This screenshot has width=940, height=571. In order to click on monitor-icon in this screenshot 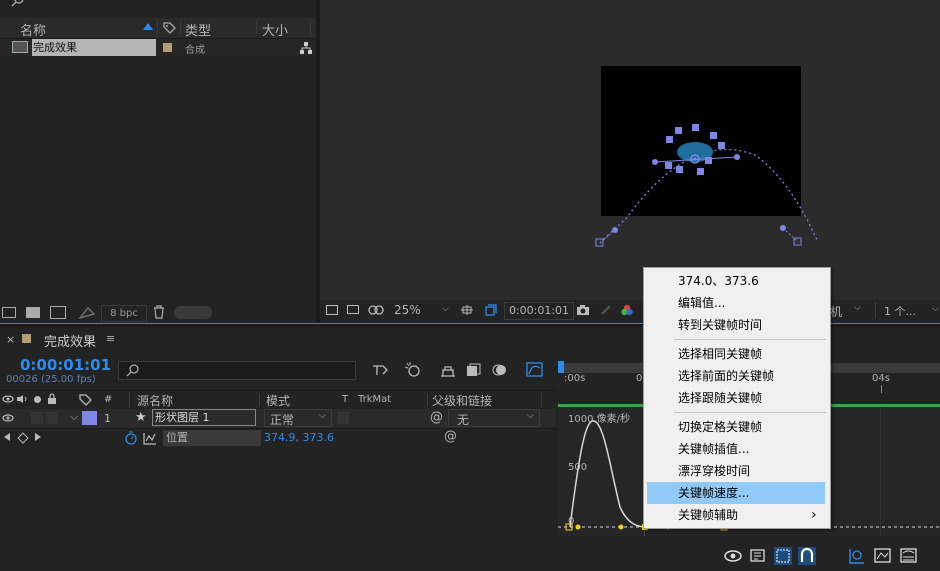, I will do `click(353, 309)`.